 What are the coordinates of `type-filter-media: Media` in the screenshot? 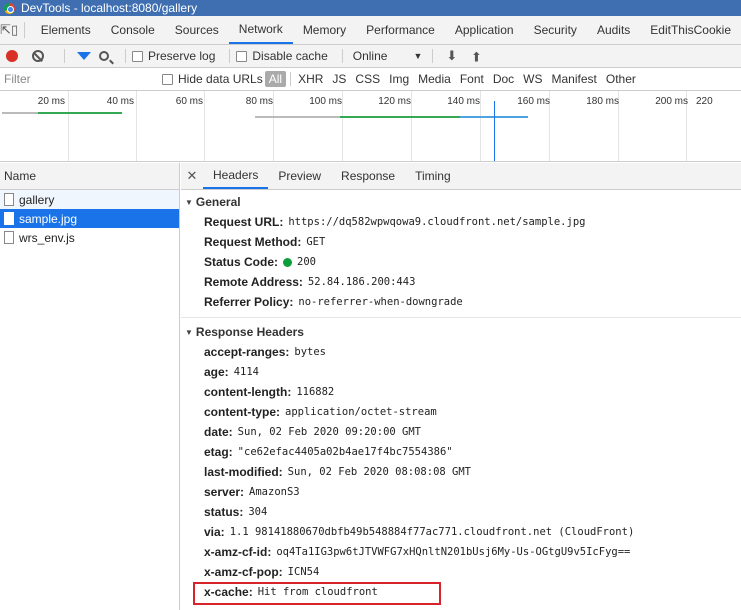 It's located at (434, 79).